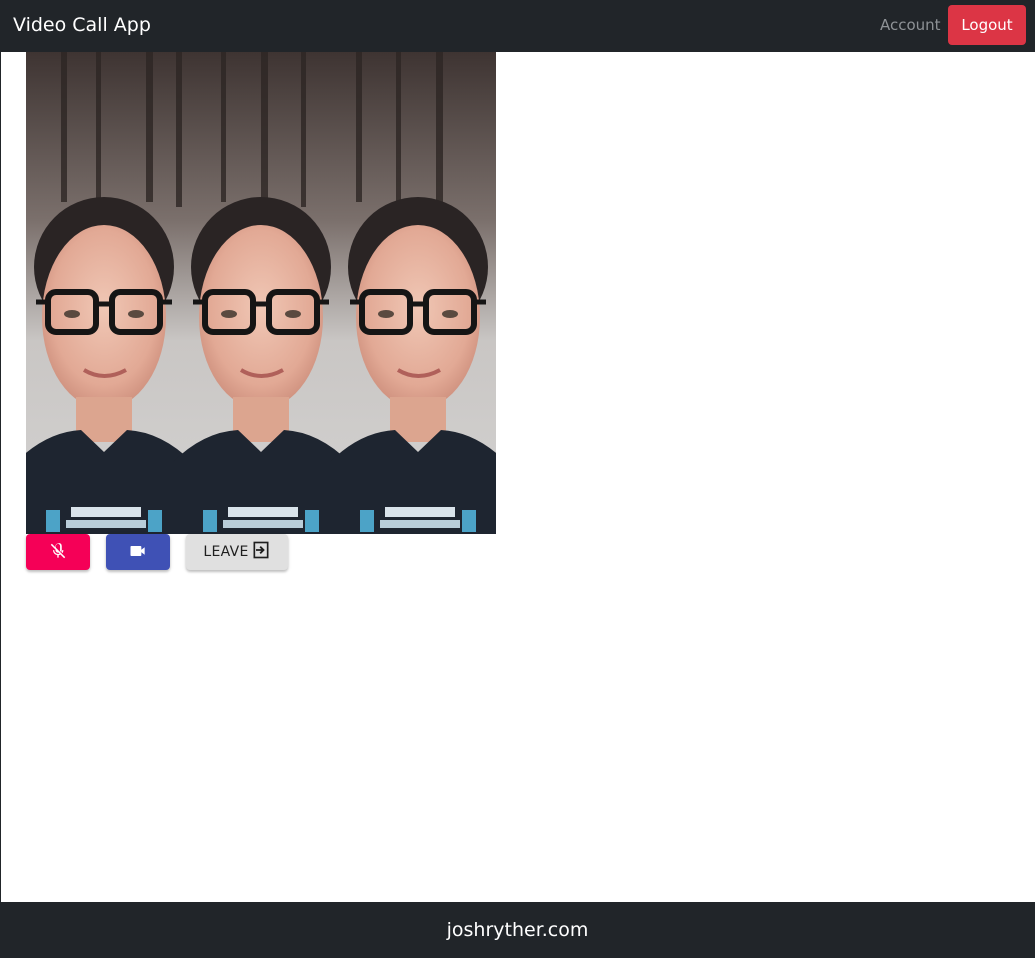 Image resolution: width=1035 pixels, height=958 pixels. Describe the element at coordinates (261, 552) in the screenshot. I see `exit-icon` at that location.